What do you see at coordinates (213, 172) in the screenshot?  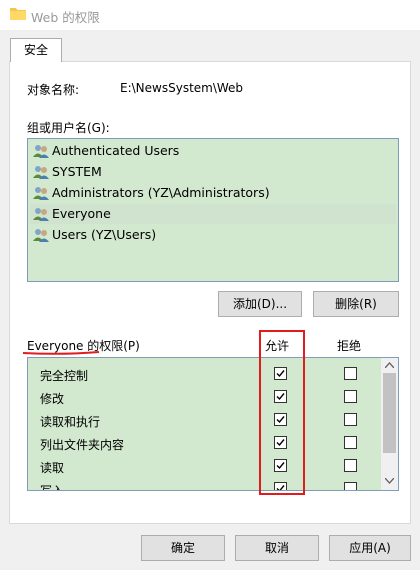 I see `group-item: SYSTEM` at bounding box center [213, 172].